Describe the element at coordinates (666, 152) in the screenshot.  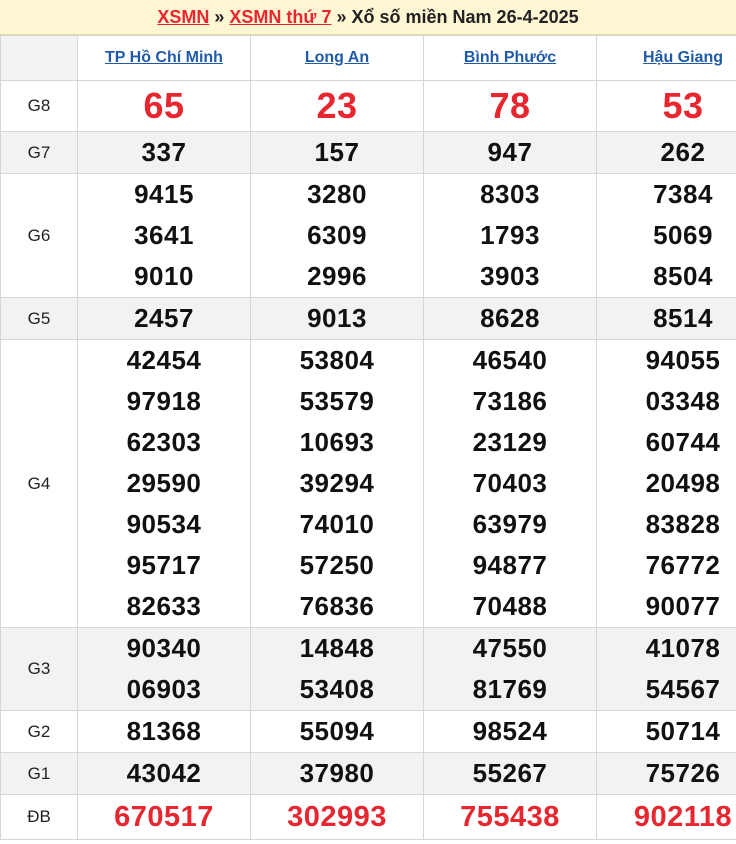
I see `prize-cell: 262` at that location.